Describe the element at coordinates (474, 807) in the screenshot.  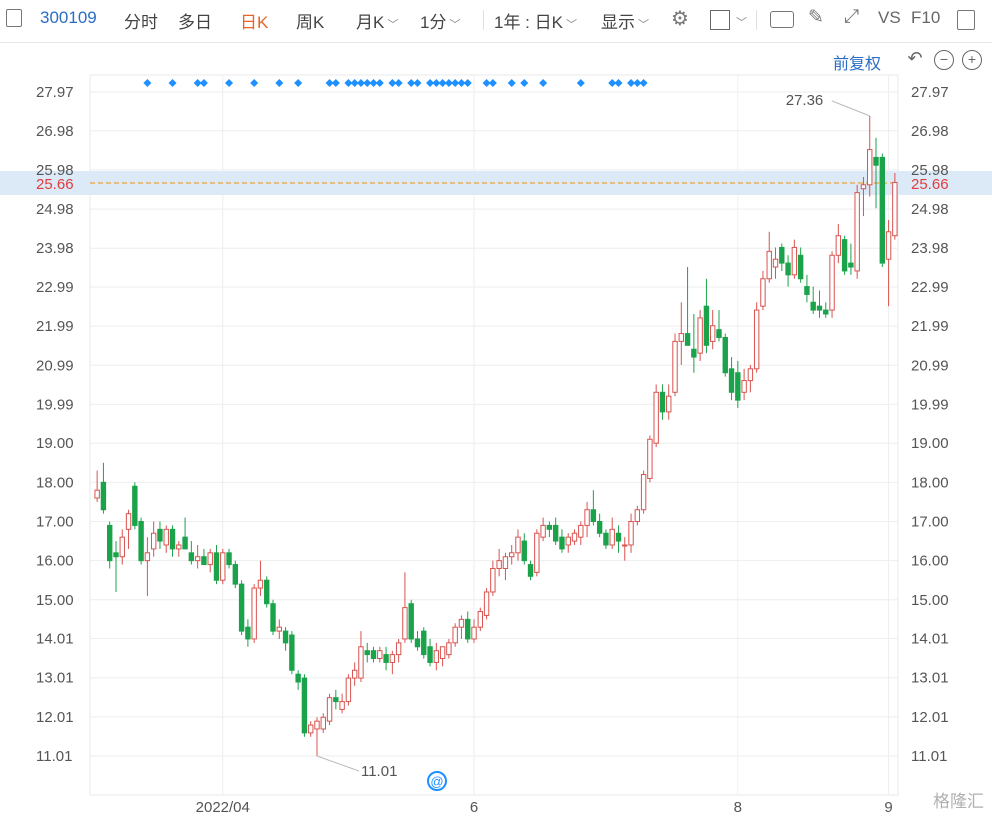
I see `x-tick-label: 6` at that location.